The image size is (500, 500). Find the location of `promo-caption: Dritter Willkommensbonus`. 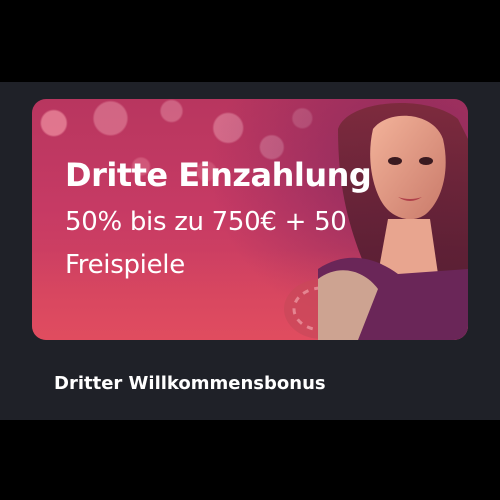

promo-caption: Dritter Willkommensbonus is located at coordinates (190, 383).